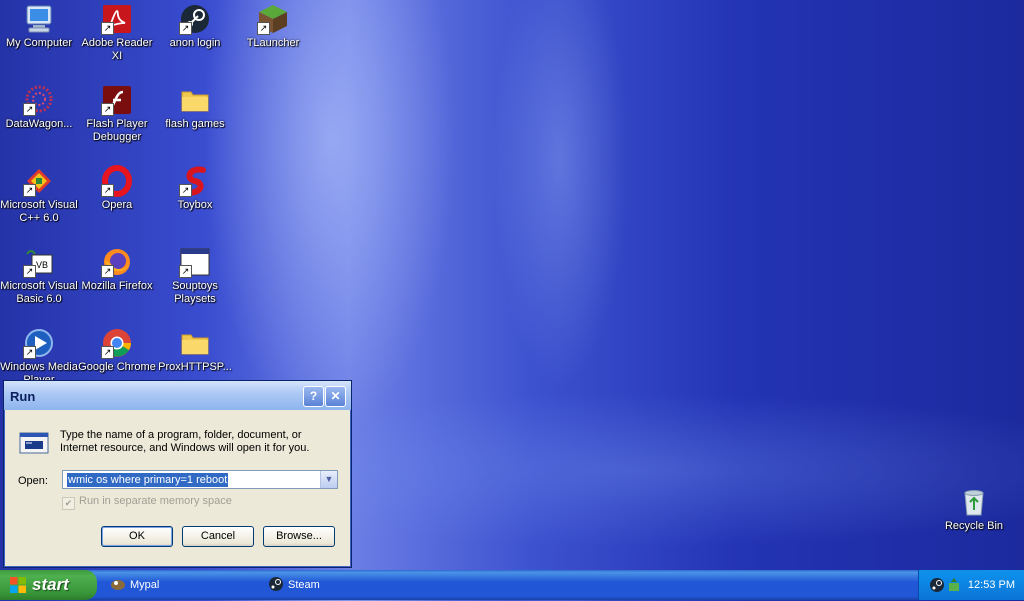  I want to click on checkmark-icon: ✔, so click(68, 503).